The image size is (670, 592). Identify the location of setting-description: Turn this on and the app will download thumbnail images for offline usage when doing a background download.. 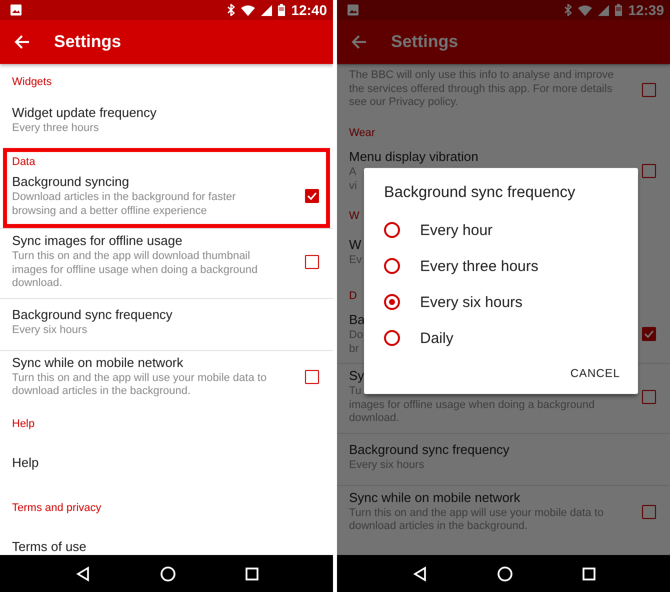
(135, 270).